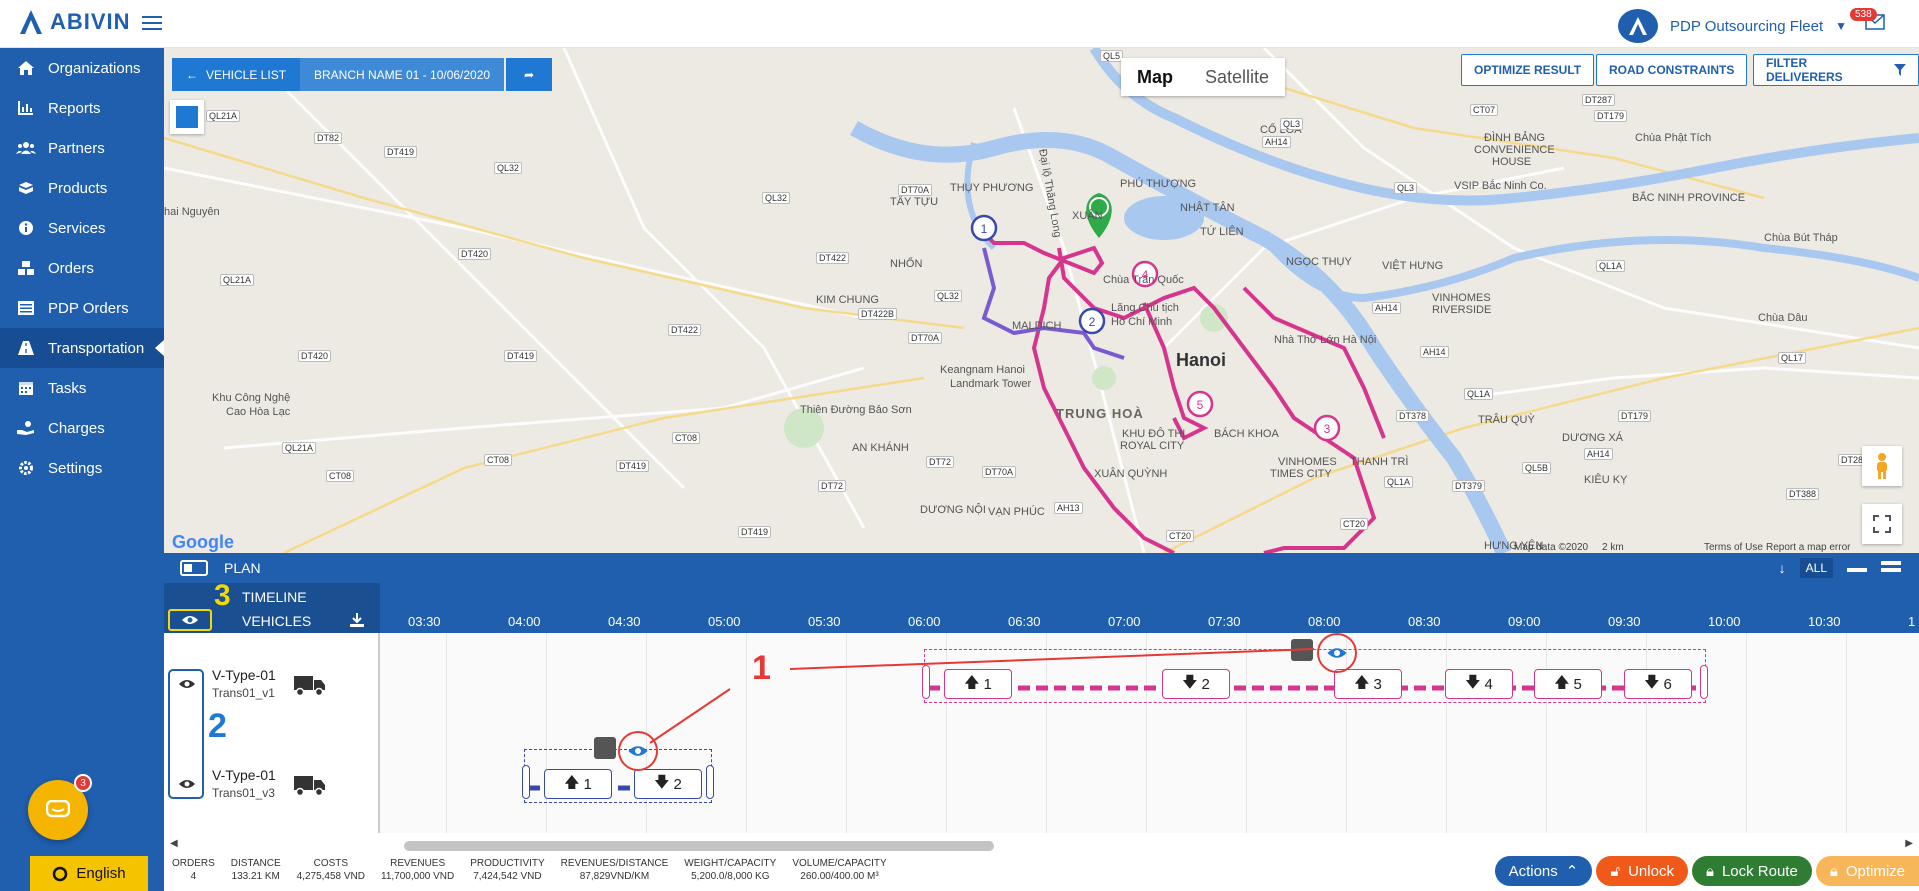  What do you see at coordinates (1816, 568) in the screenshot?
I see `filter-all-button: ALL` at bounding box center [1816, 568].